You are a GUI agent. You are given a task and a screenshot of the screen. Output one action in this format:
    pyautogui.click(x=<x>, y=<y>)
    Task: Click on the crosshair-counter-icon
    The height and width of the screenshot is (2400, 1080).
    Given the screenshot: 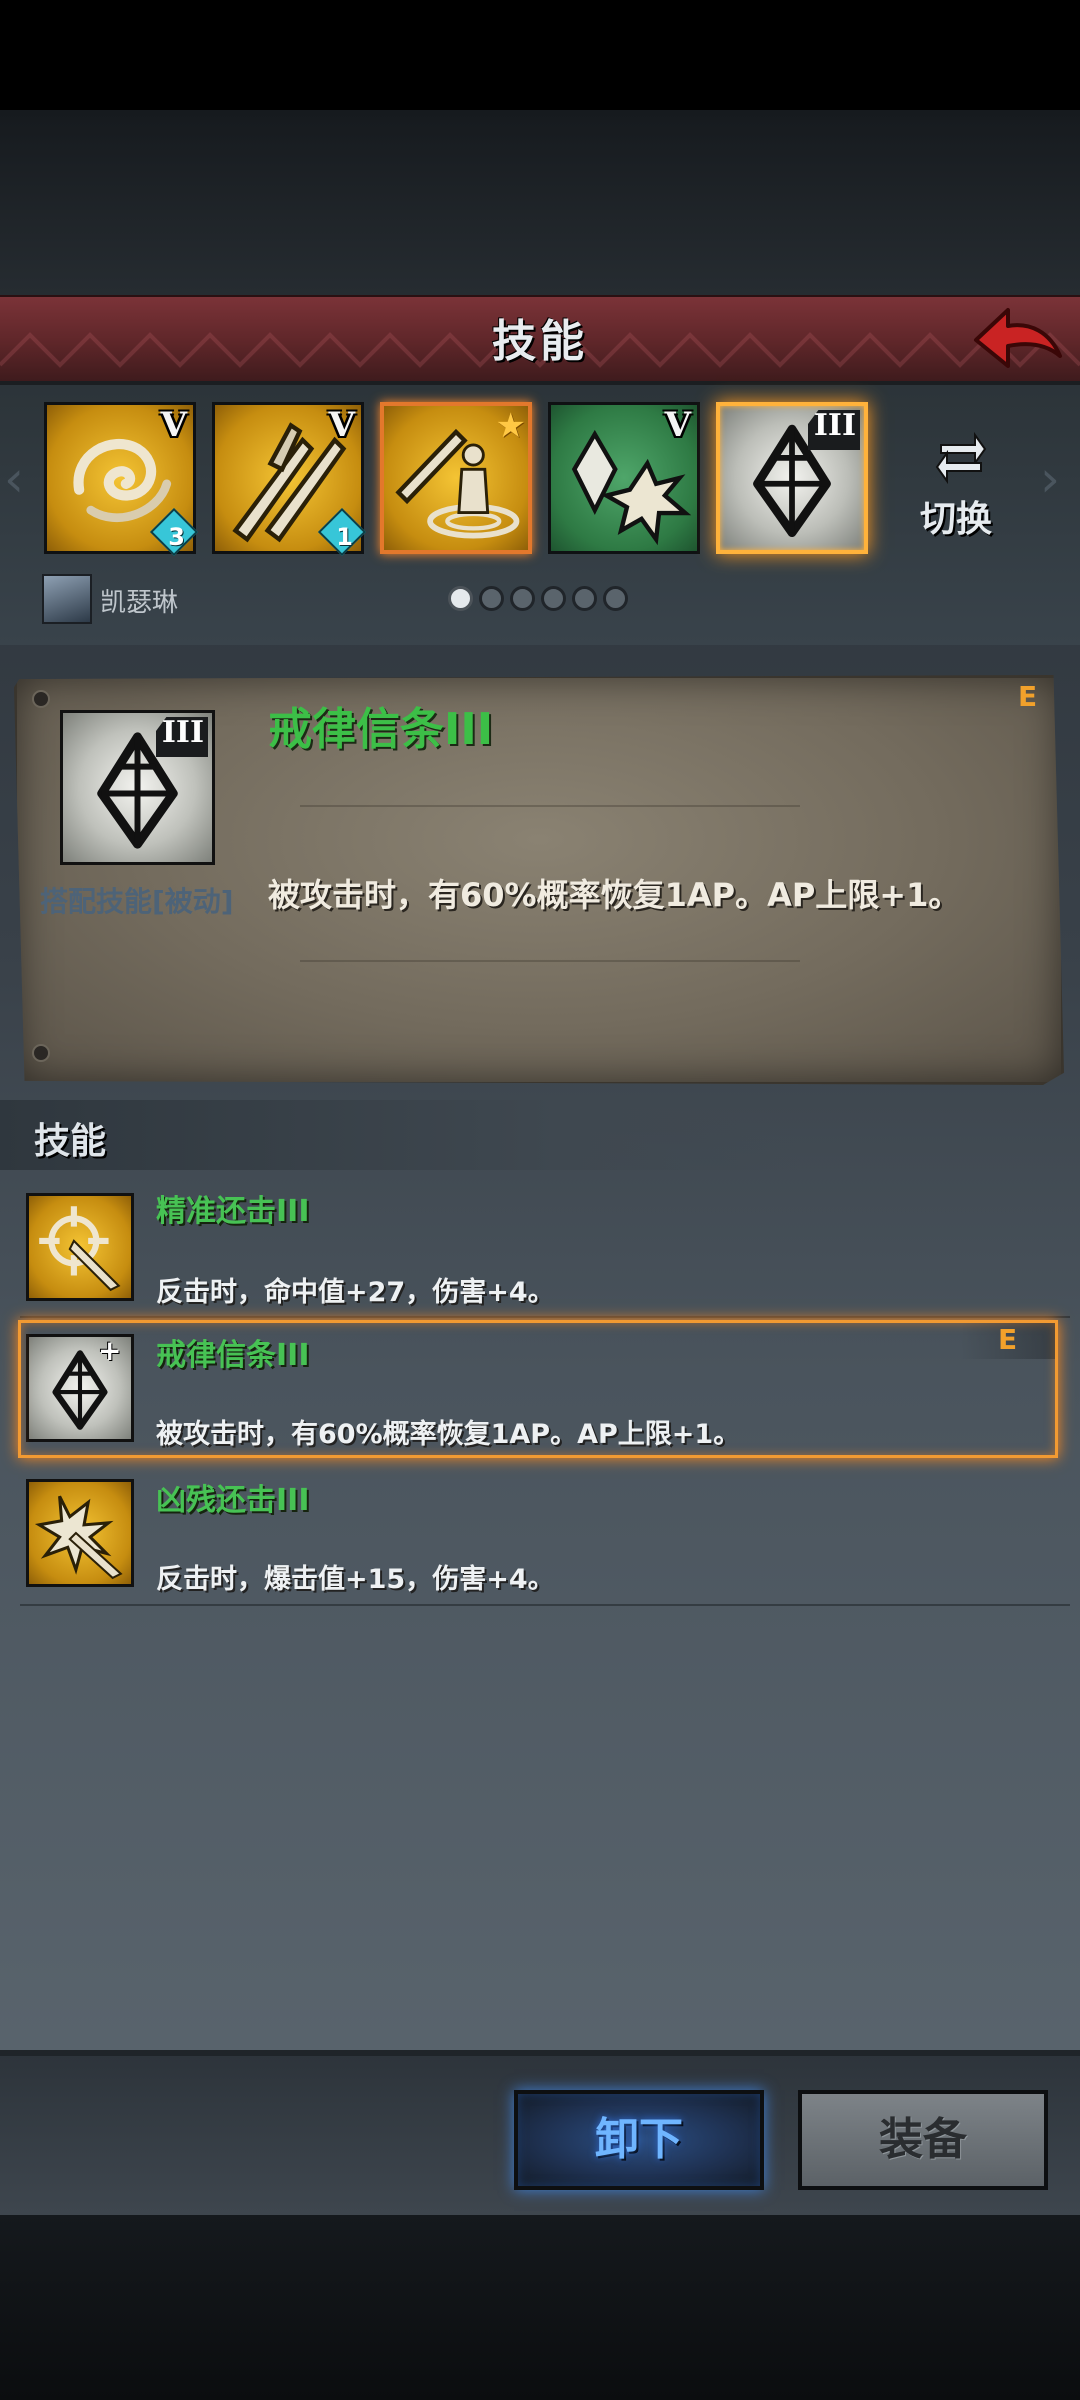 What is the action you would take?
    pyautogui.click(x=80, y=1249)
    